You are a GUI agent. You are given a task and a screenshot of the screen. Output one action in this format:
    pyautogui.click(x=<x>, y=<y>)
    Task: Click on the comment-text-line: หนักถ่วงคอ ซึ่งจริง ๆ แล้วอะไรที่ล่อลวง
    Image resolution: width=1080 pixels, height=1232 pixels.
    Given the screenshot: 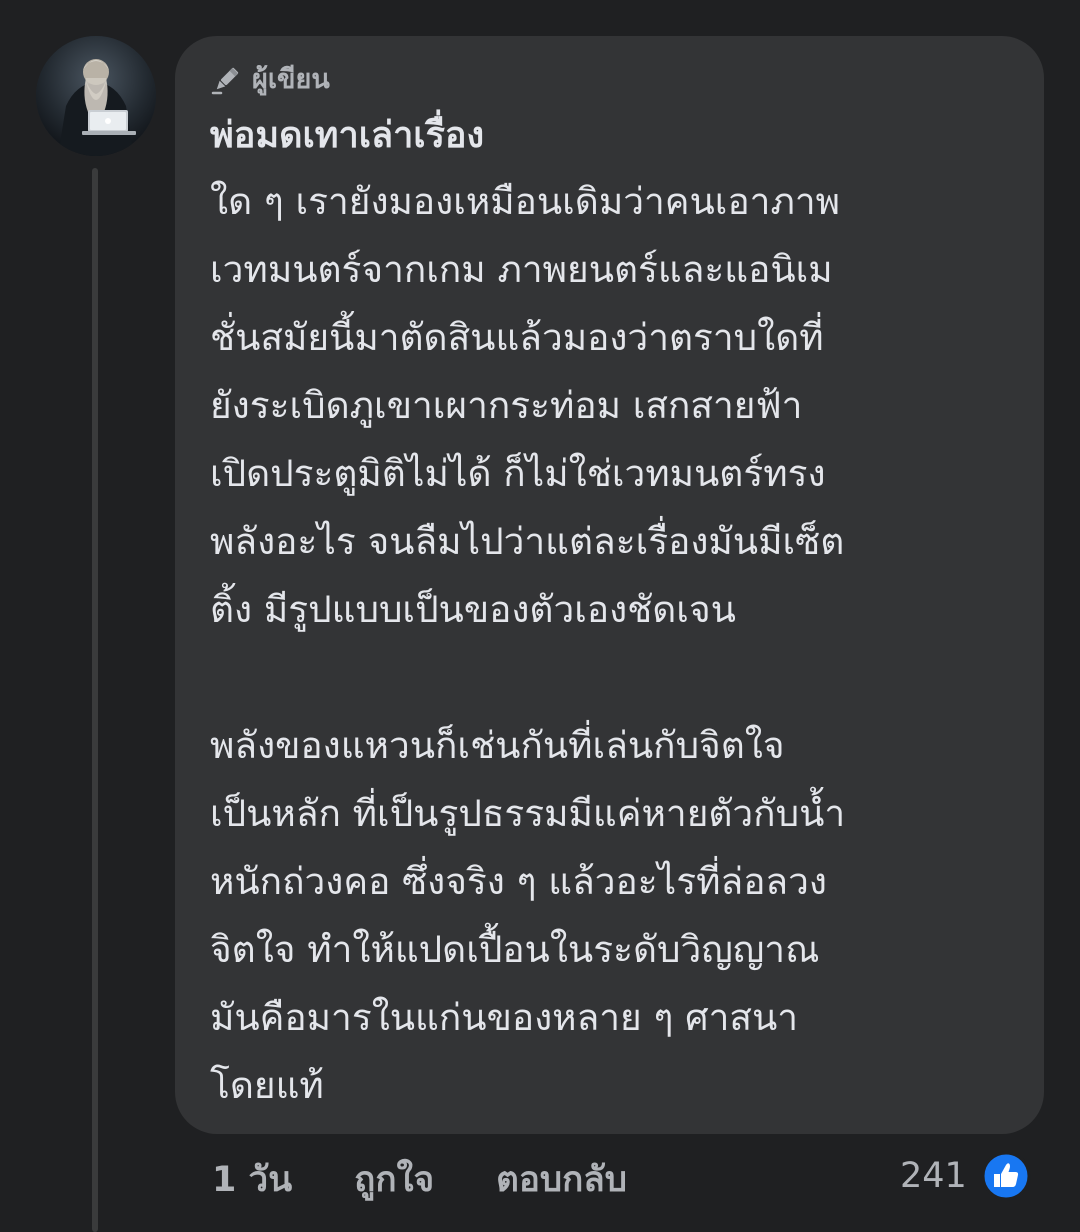 What is the action you would take?
    pyautogui.click(x=518, y=881)
    